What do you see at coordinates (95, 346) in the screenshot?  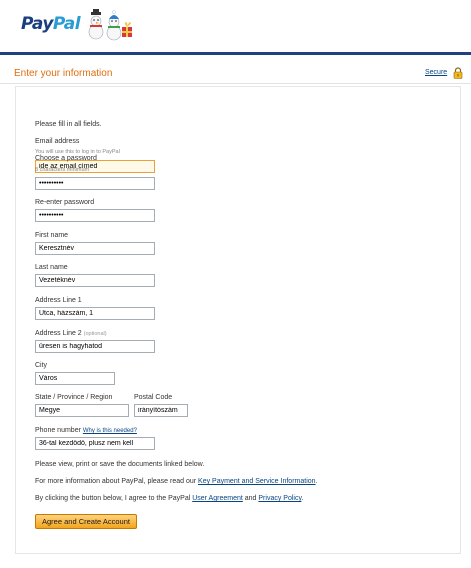 I see `address2-field` at bounding box center [95, 346].